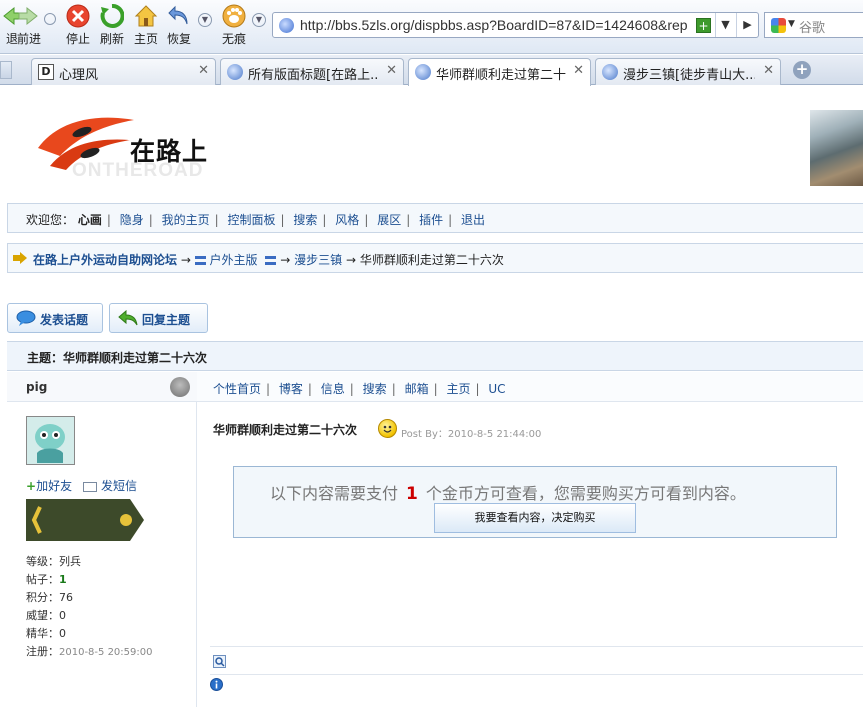 This screenshot has height=707, width=863. I want to click on d-favicon-icon: D, so click(46, 72).